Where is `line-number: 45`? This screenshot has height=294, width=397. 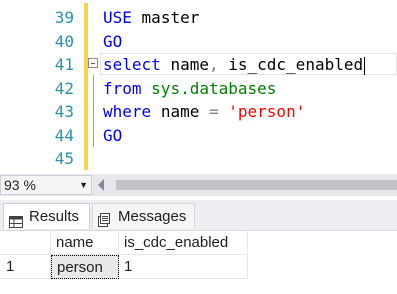
line-number: 45 is located at coordinates (64, 158).